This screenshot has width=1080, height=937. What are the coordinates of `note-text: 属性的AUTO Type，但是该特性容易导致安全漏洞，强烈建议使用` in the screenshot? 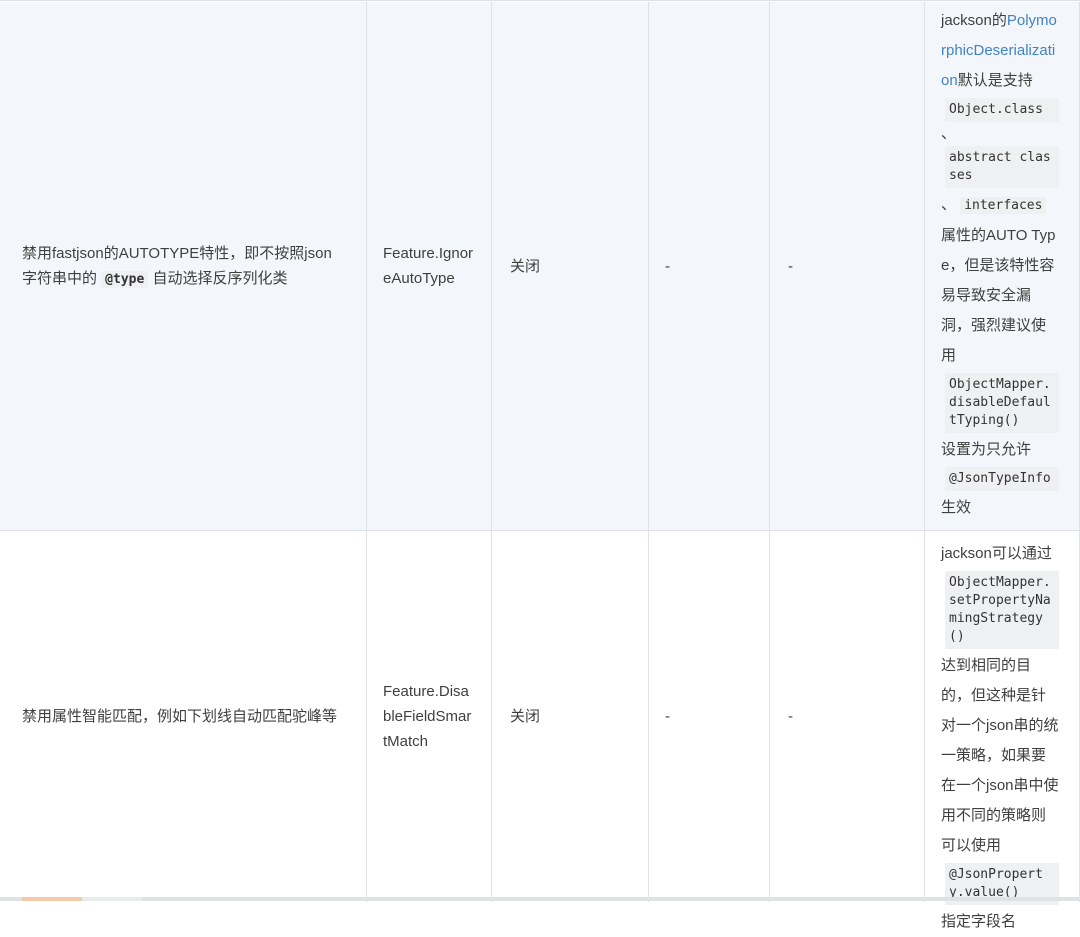 It's located at (998, 295).